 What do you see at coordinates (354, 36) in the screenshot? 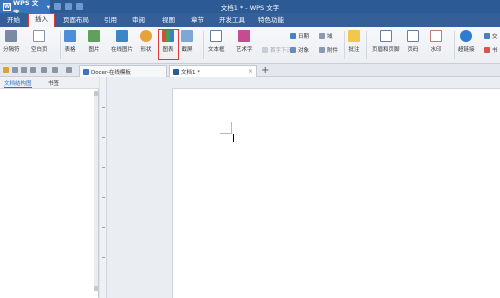
I see `comment-icon` at bounding box center [354, 36].